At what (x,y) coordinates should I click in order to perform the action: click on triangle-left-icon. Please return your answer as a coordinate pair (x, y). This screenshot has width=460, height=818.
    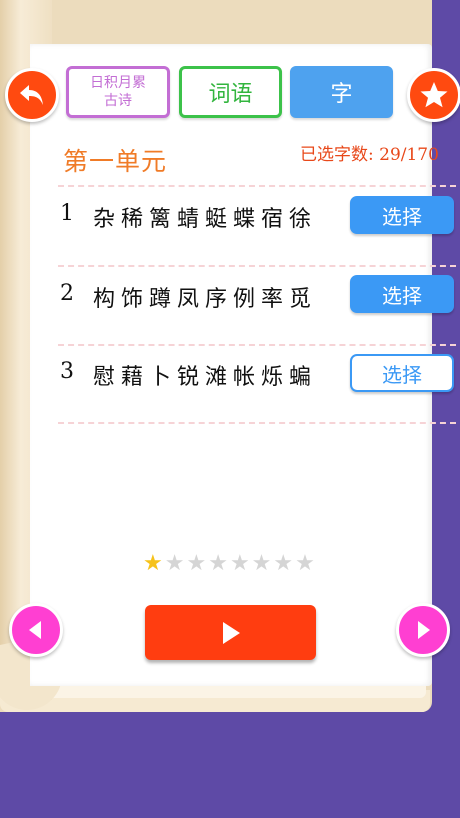
    Looking at the image, I should click on (35, 630).